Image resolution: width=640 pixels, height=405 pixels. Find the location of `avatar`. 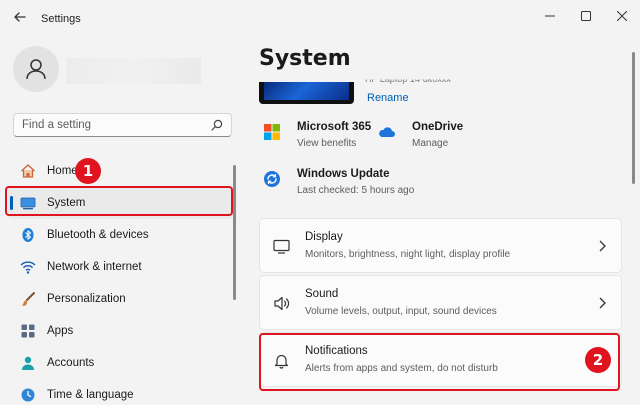

avatar is located at coordinates (36, 69).